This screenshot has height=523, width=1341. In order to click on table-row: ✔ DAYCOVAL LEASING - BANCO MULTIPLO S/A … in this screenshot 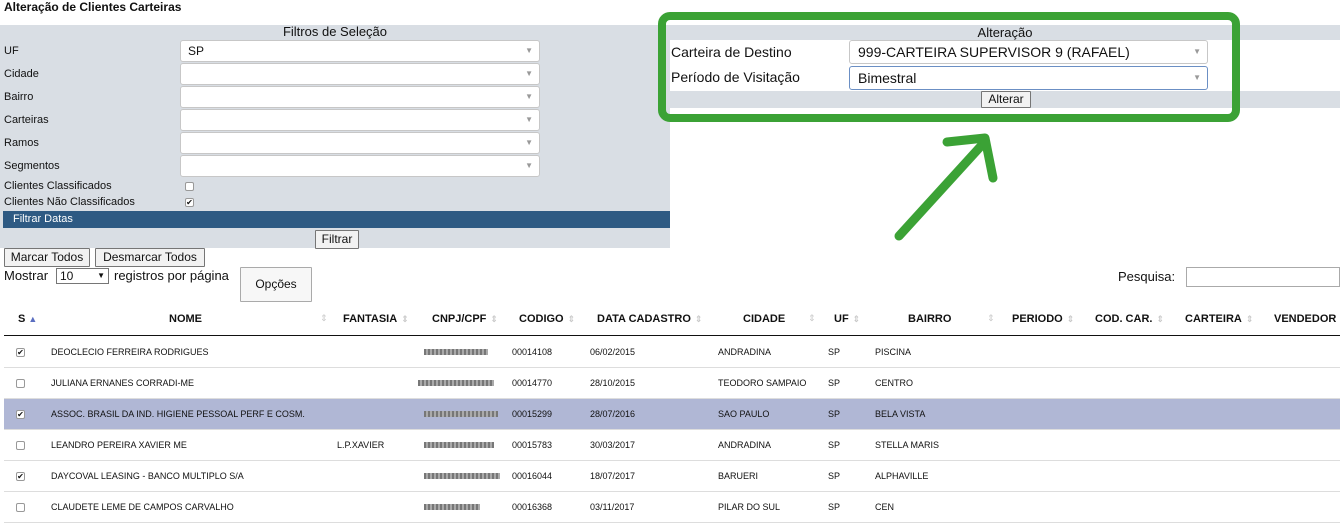, I will do `click(672, 476)`.